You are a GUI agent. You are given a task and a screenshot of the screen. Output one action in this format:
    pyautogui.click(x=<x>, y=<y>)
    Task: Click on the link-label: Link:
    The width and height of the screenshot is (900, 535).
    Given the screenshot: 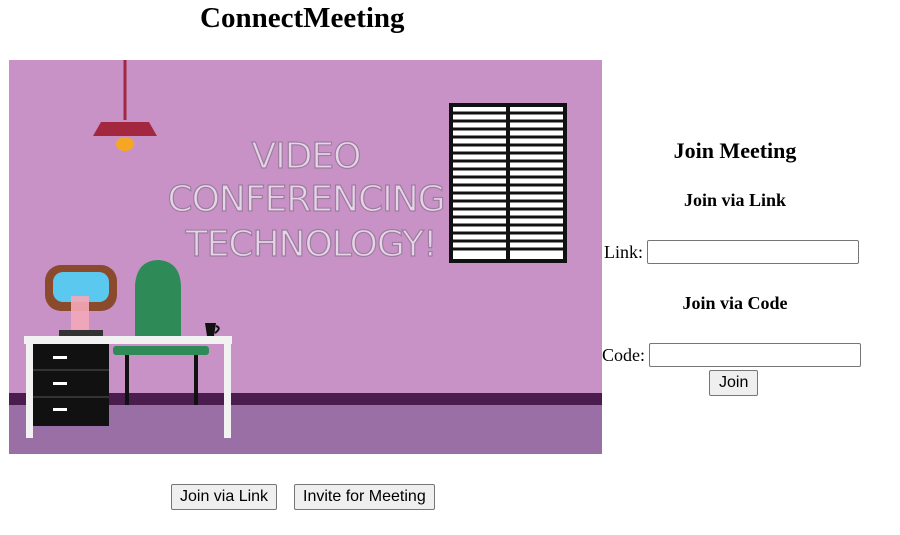 What is the action you would take?
    pyautogui.click(x=623, y=251)
    